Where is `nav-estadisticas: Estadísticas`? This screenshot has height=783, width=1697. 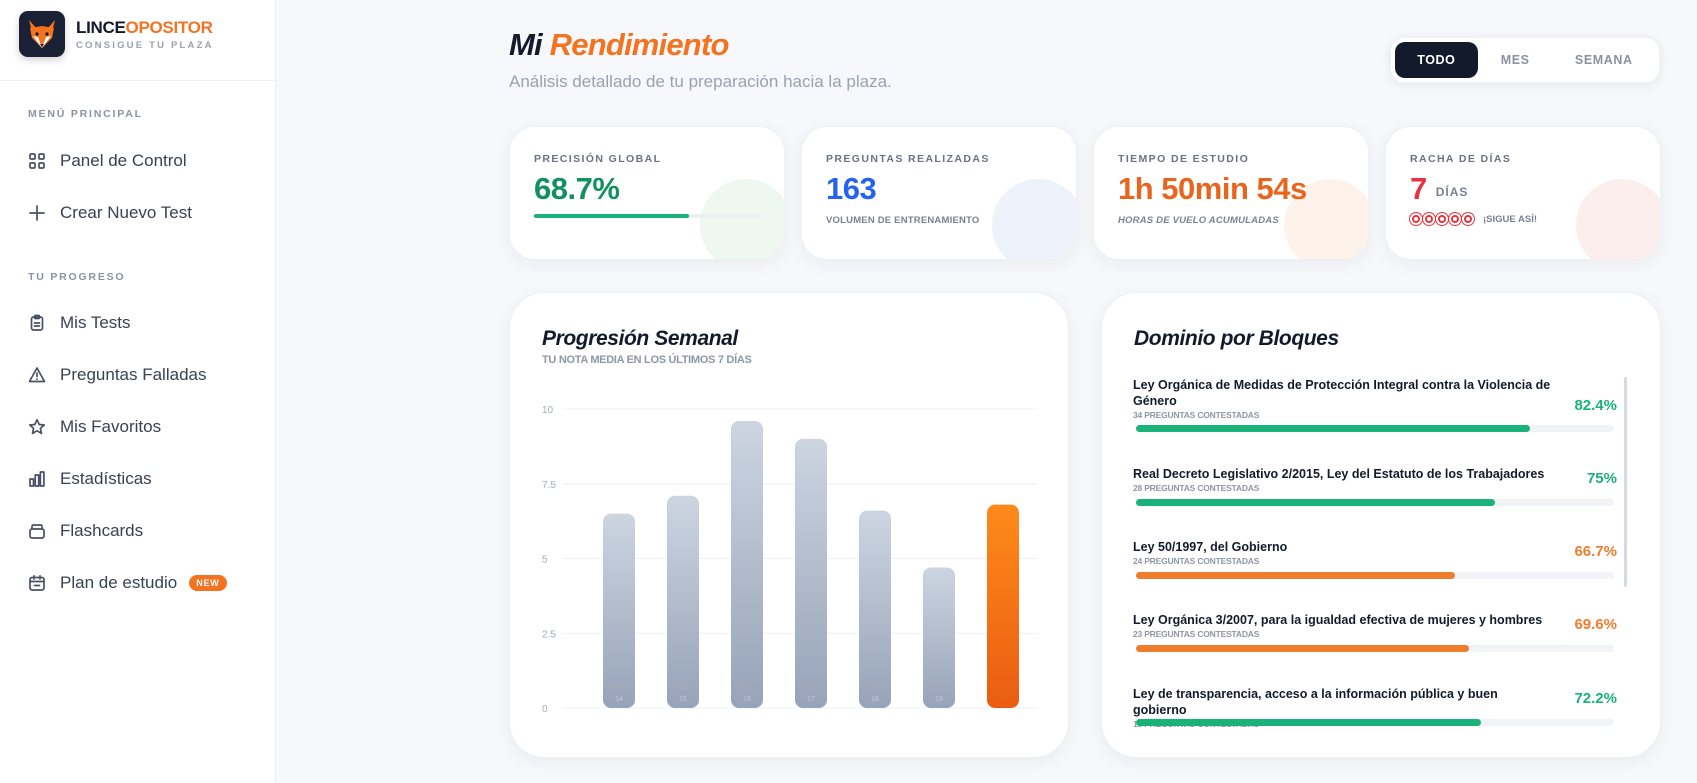
nav-estadisticas: Estadísticas is located at coordinates (90, 479).